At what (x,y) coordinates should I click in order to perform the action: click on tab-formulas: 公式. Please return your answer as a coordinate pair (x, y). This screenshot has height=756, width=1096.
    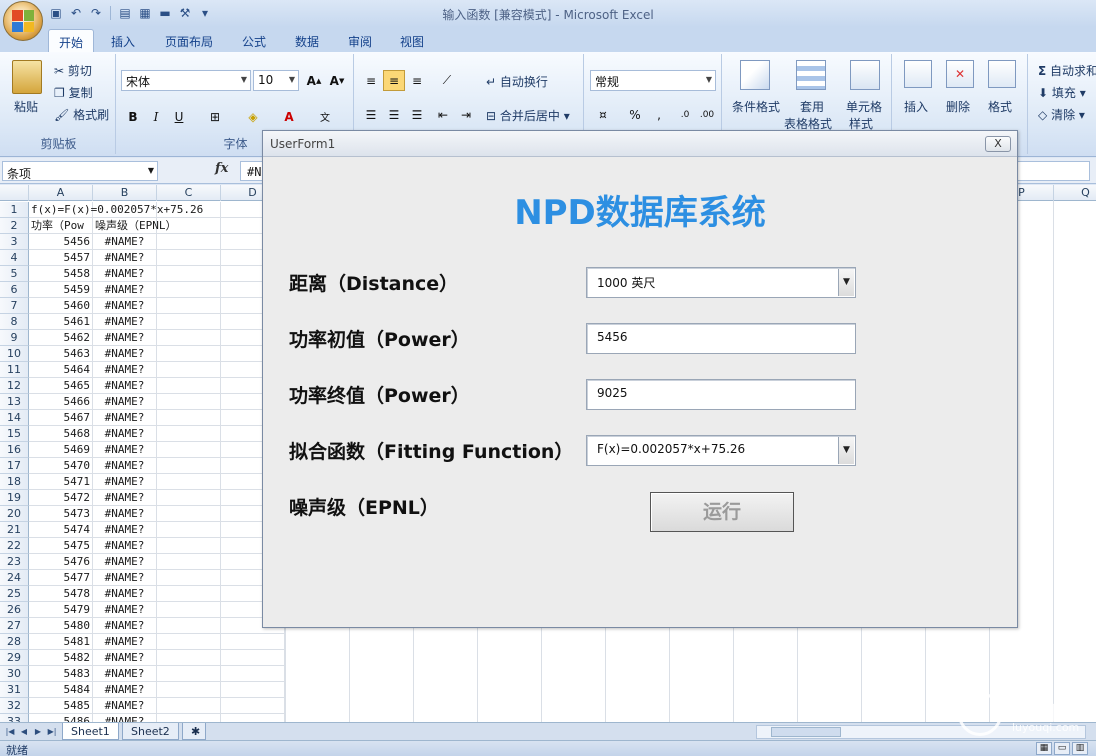
    Looking at the image, I should click on (254, 40).